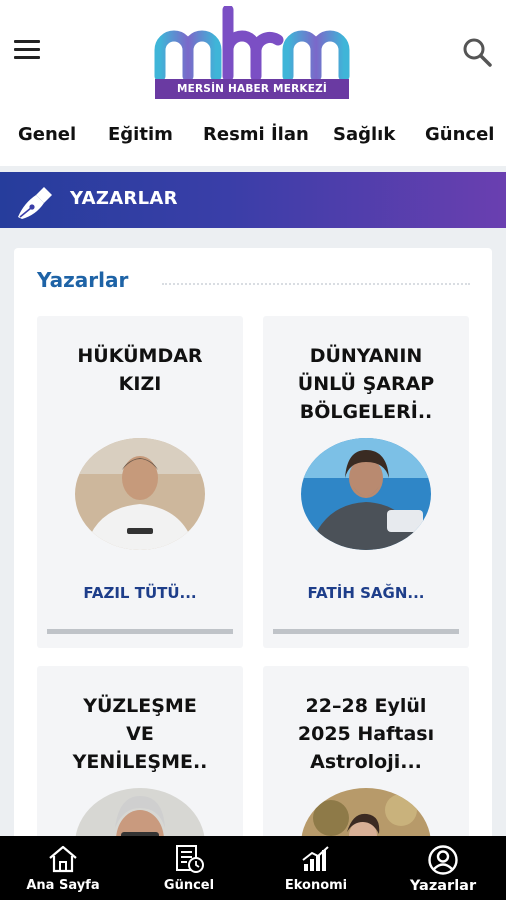  Describe the element at coordinates (47, 134) in the screenshot. I see `category-genel: Genel` at that location.